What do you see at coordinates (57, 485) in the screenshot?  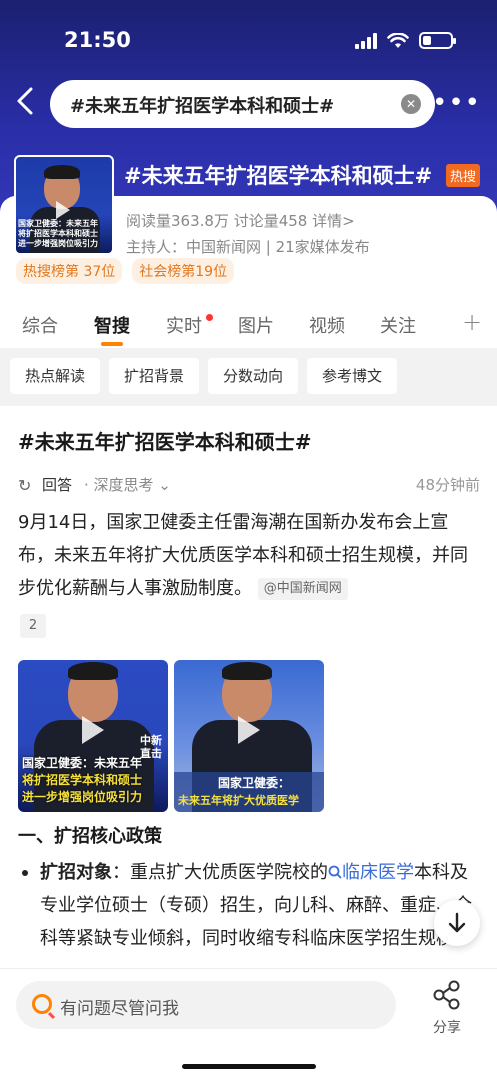 I see `answer-label: 回答` at bounding box center [57, 485].